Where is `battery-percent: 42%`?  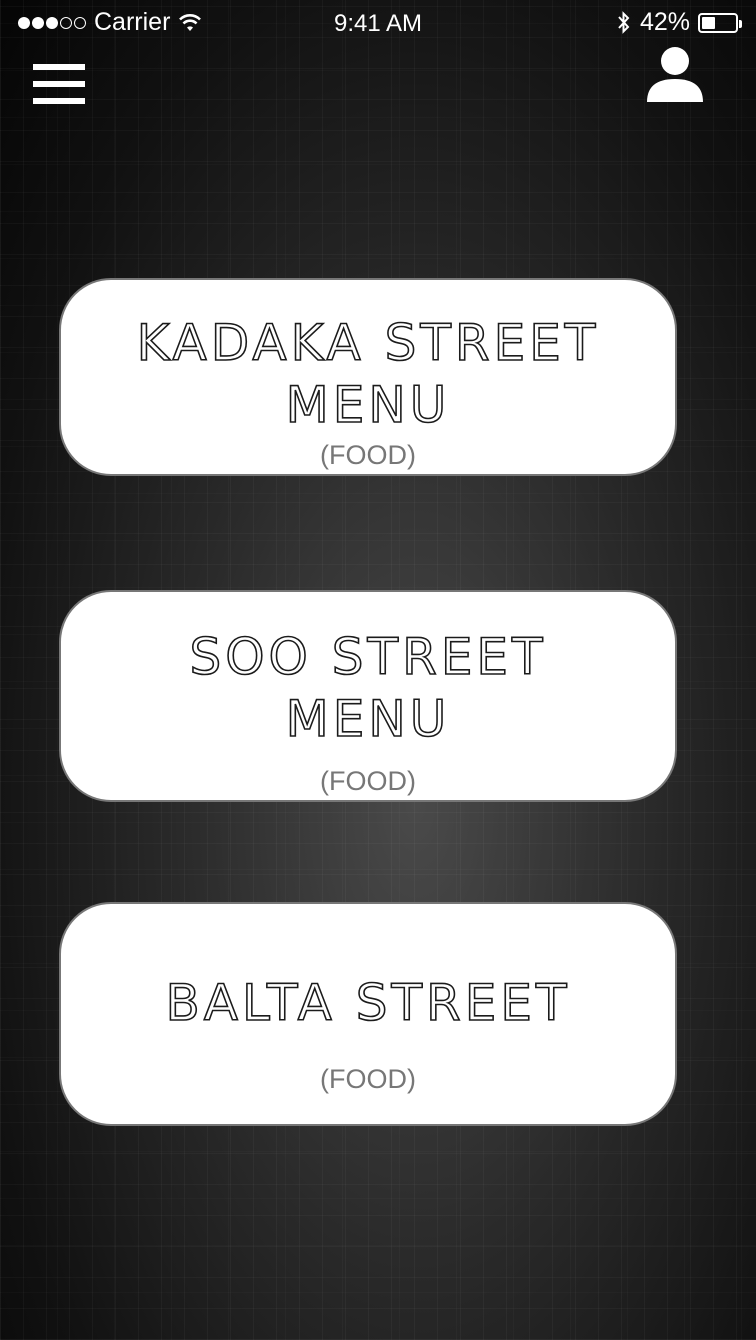
battery-percent: 42% is located at coordinates (664, 22).